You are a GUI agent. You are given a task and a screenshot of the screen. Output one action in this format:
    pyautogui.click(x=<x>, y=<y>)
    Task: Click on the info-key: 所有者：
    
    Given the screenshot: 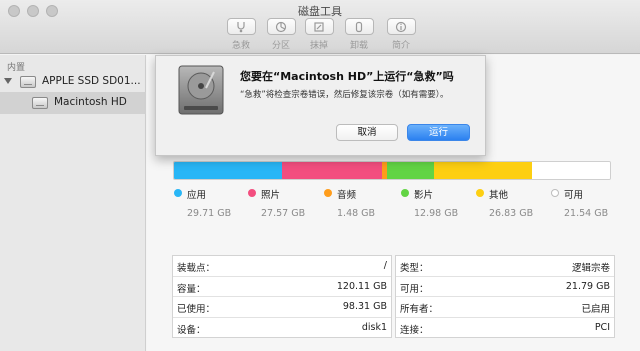 What is the action you would take?
    pyautogui.click(x=419, y=309)
    